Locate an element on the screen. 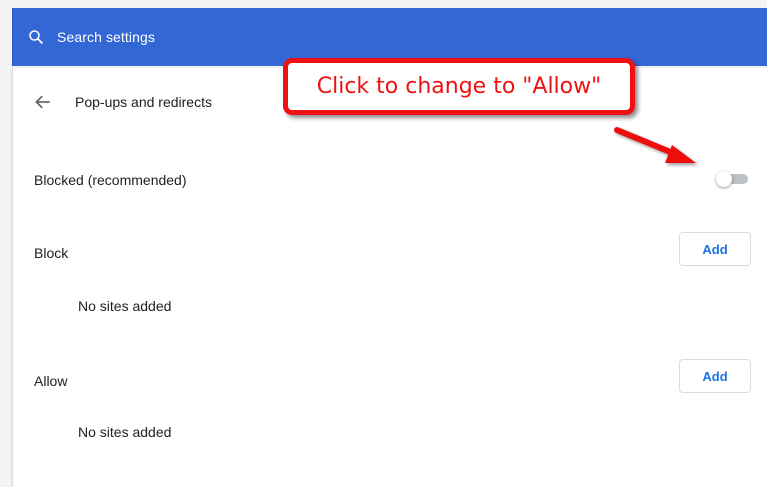 This screenshot has width=767, height=487. search-input: Search settings is located at coordinates (106, 37).